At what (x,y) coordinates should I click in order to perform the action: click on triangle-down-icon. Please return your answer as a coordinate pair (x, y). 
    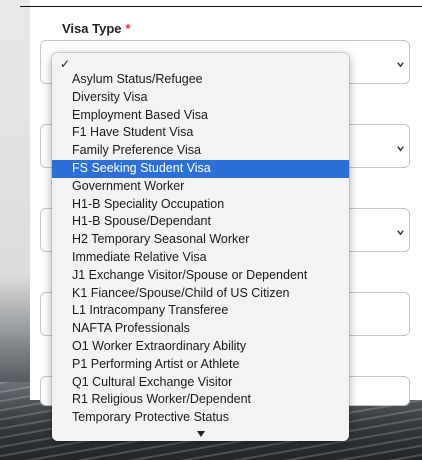
    Looking at the image, I should click on (200, 434).